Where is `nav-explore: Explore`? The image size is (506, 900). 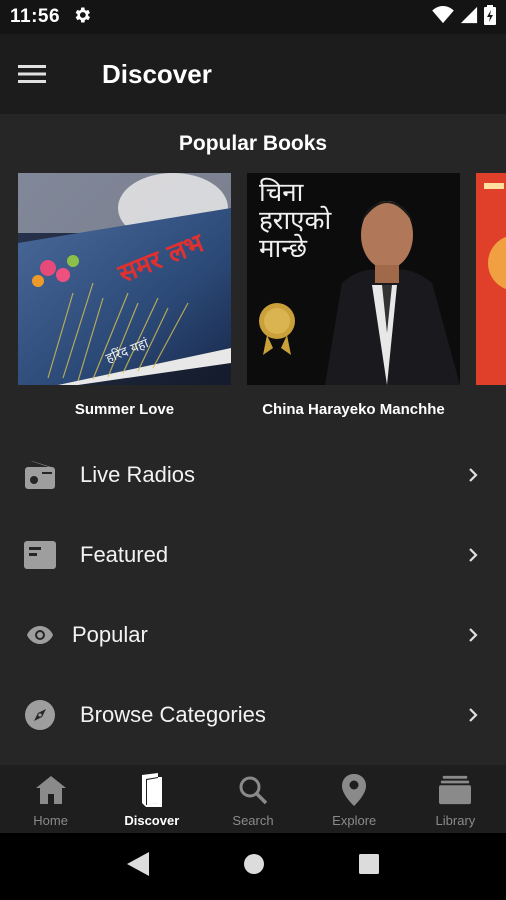
nav-explore: Explore is located at coordinates (354, 799).